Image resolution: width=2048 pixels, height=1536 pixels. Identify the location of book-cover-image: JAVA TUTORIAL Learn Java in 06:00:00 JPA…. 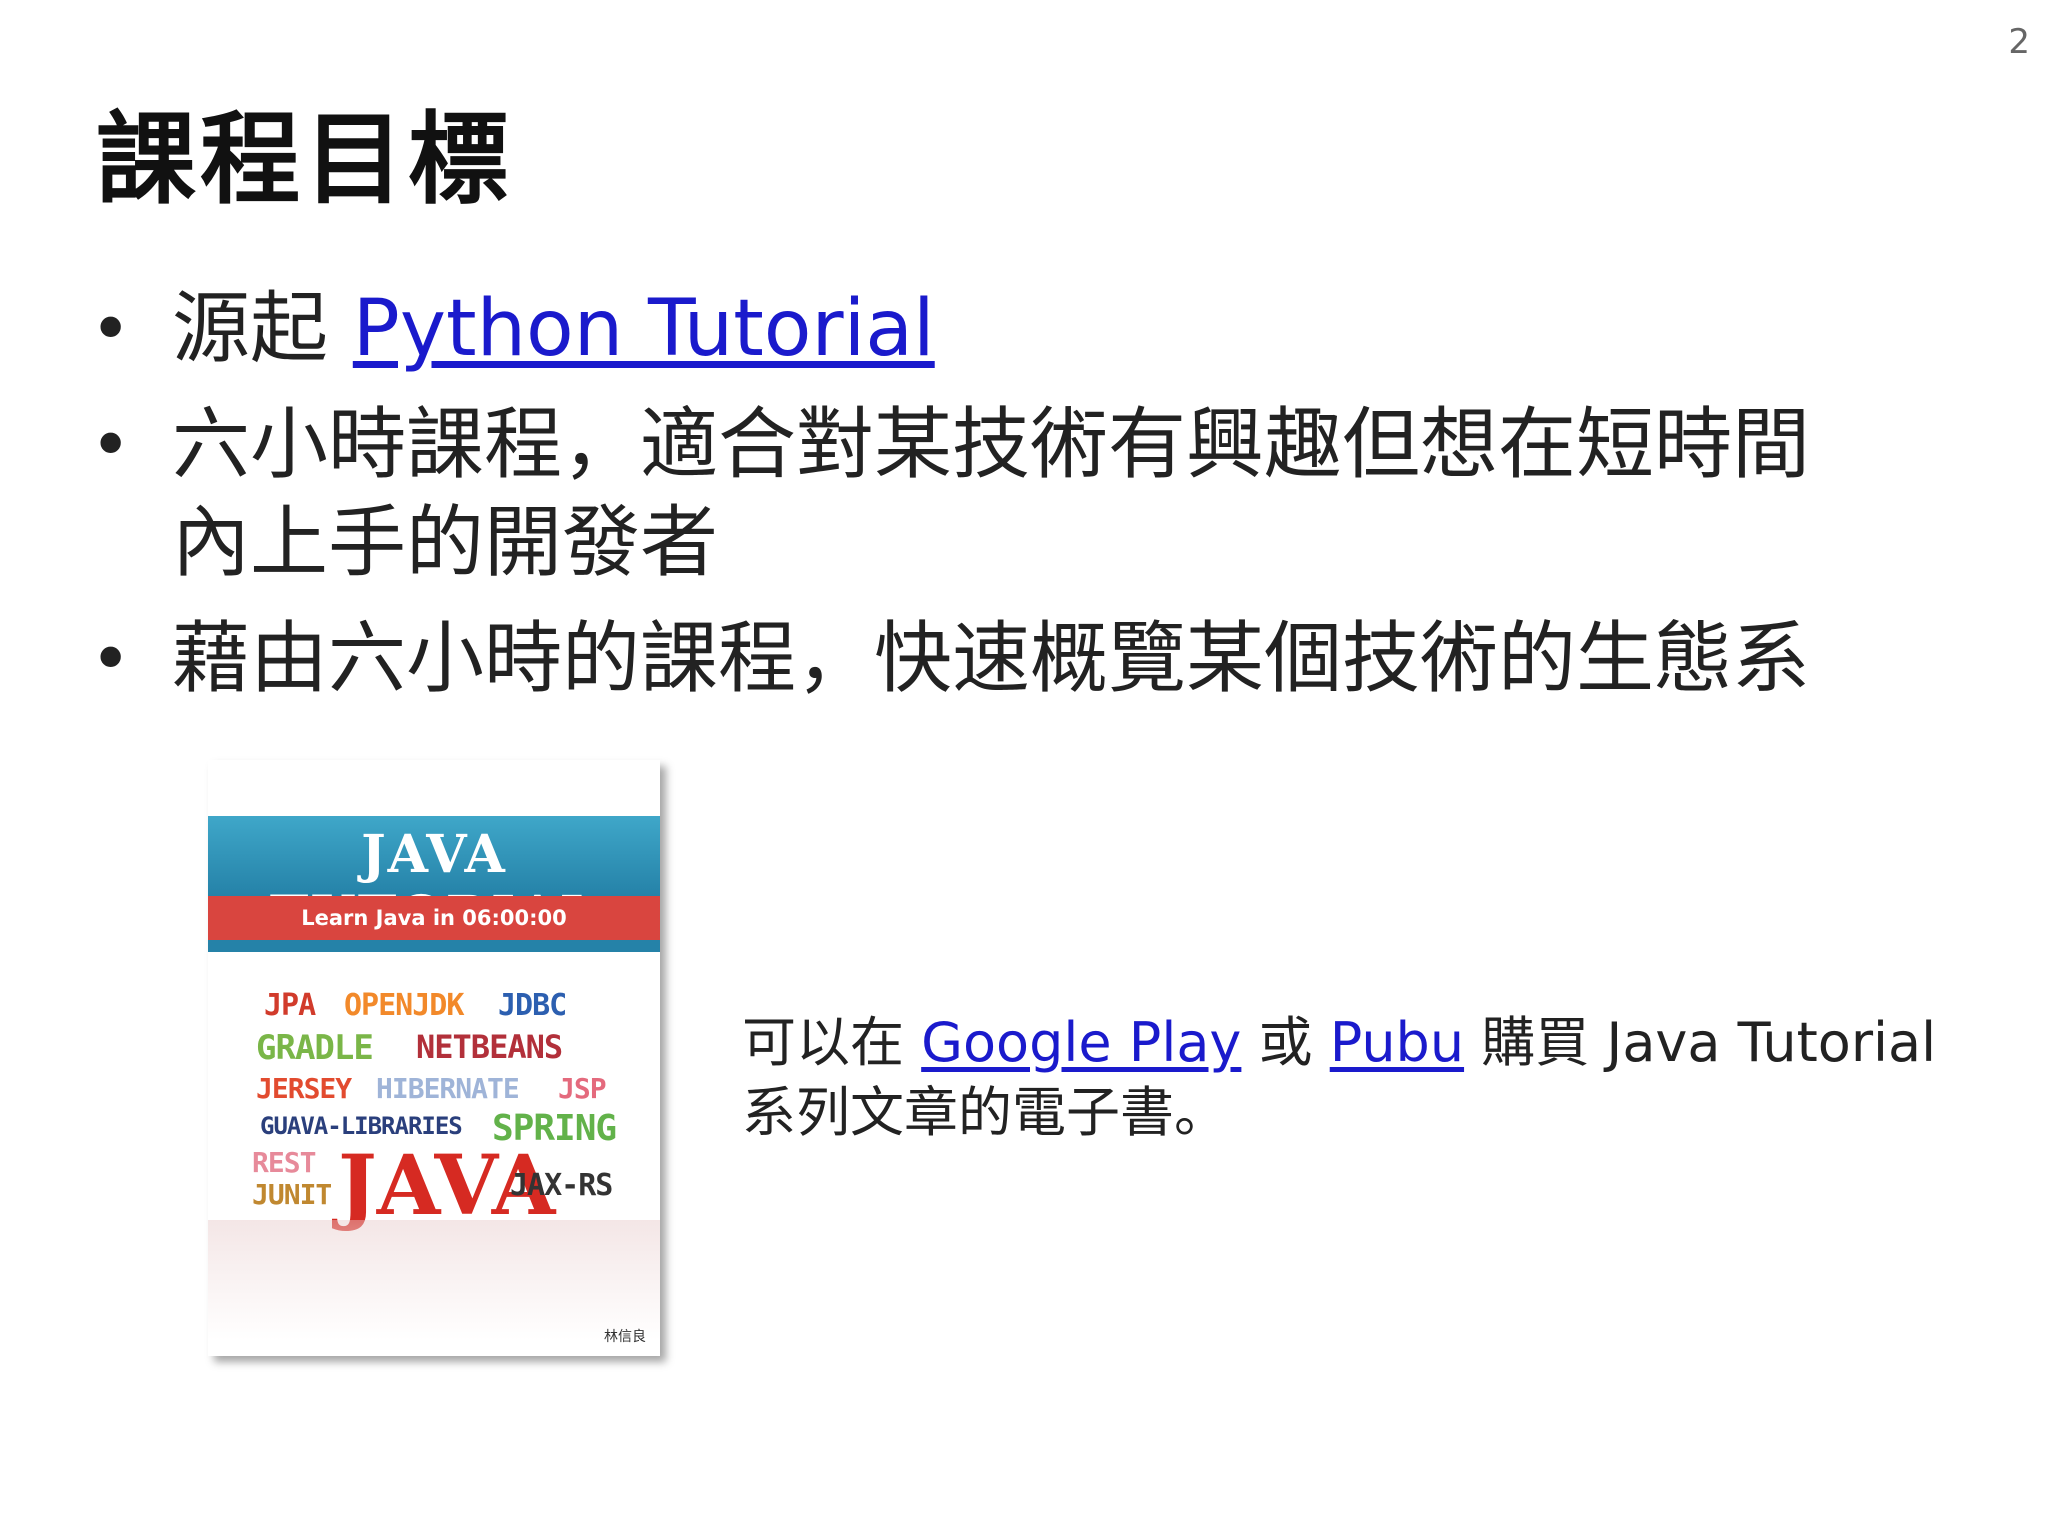
(434, 1058).